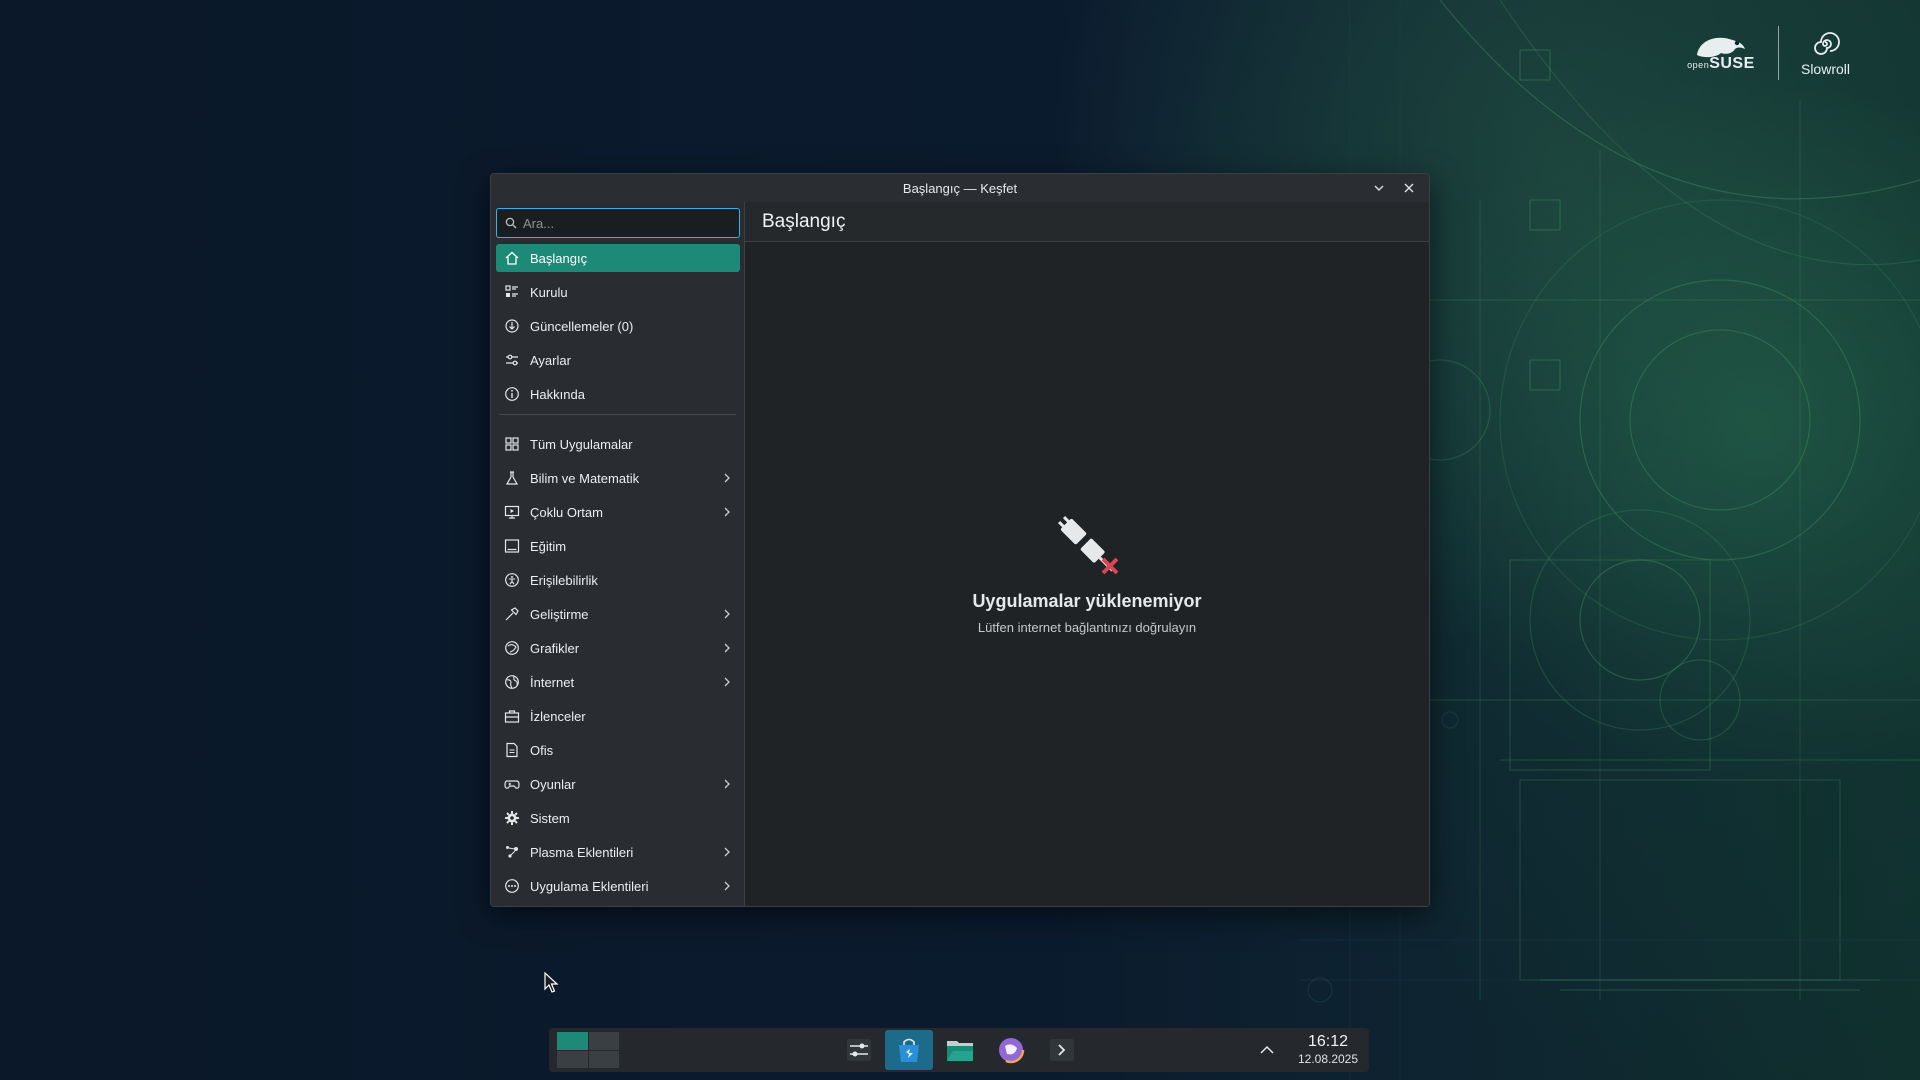  What do you see at coordinates (1827, 43) in the screenshot?
I see `spiral-icon` at bounding box center [1827, 43].